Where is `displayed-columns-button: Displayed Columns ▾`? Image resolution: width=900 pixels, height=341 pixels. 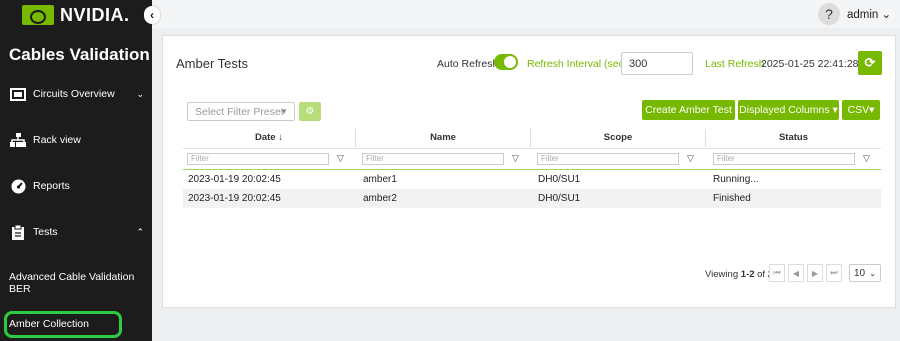 displayed-columns-button: Displayed Columns ▾ is located at coordinates (788, 110).